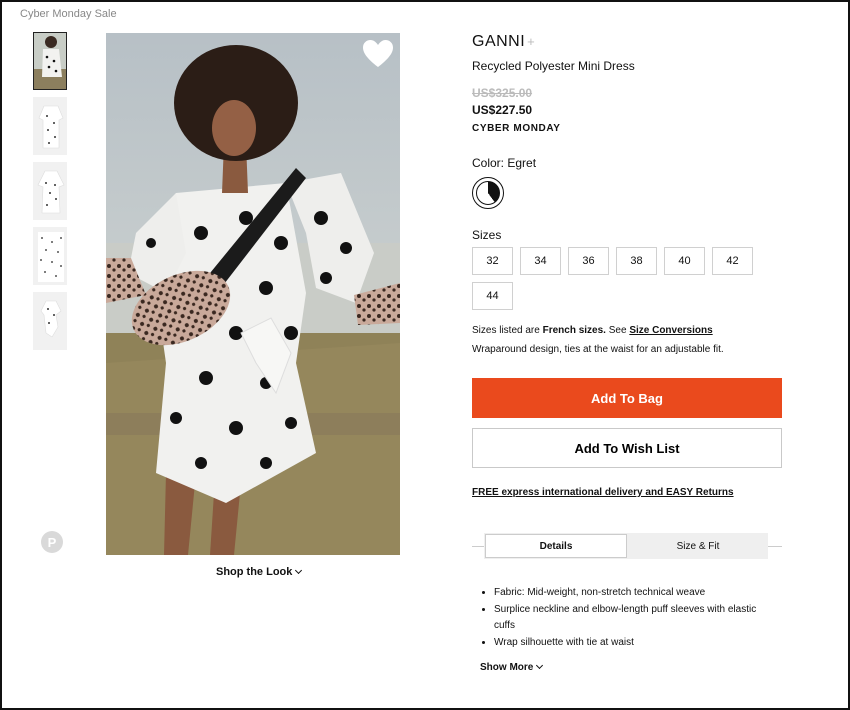 This screenshot has width=850, height=710. I want to click on sale-price: US$227.50, so click(502, 110).